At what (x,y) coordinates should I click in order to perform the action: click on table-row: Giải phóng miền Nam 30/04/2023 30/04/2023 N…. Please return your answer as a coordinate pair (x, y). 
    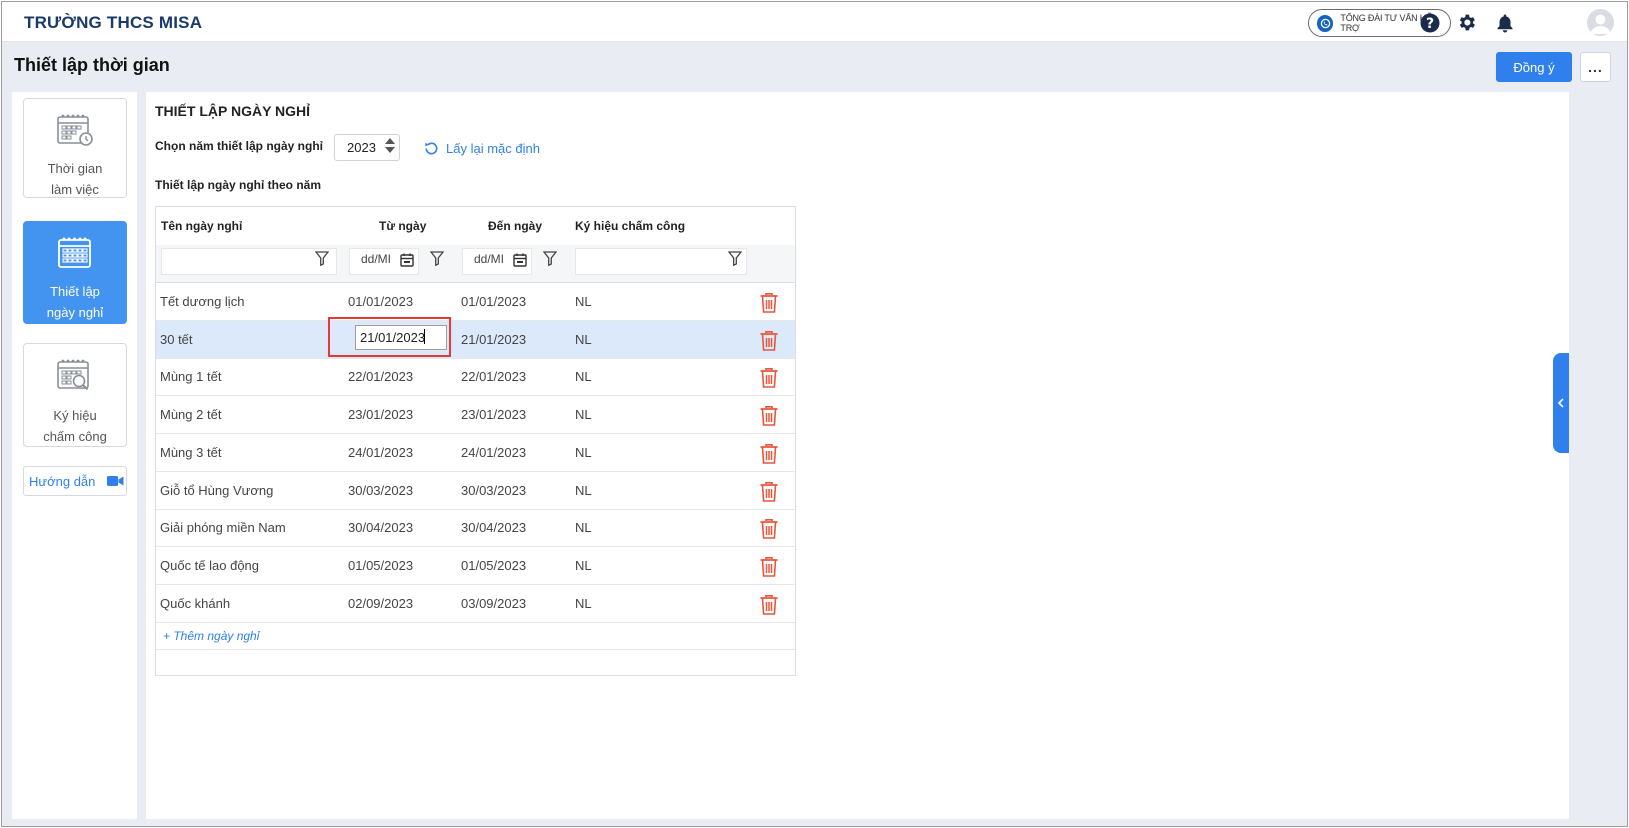
    Looking at the image, I should click on (475, 528).